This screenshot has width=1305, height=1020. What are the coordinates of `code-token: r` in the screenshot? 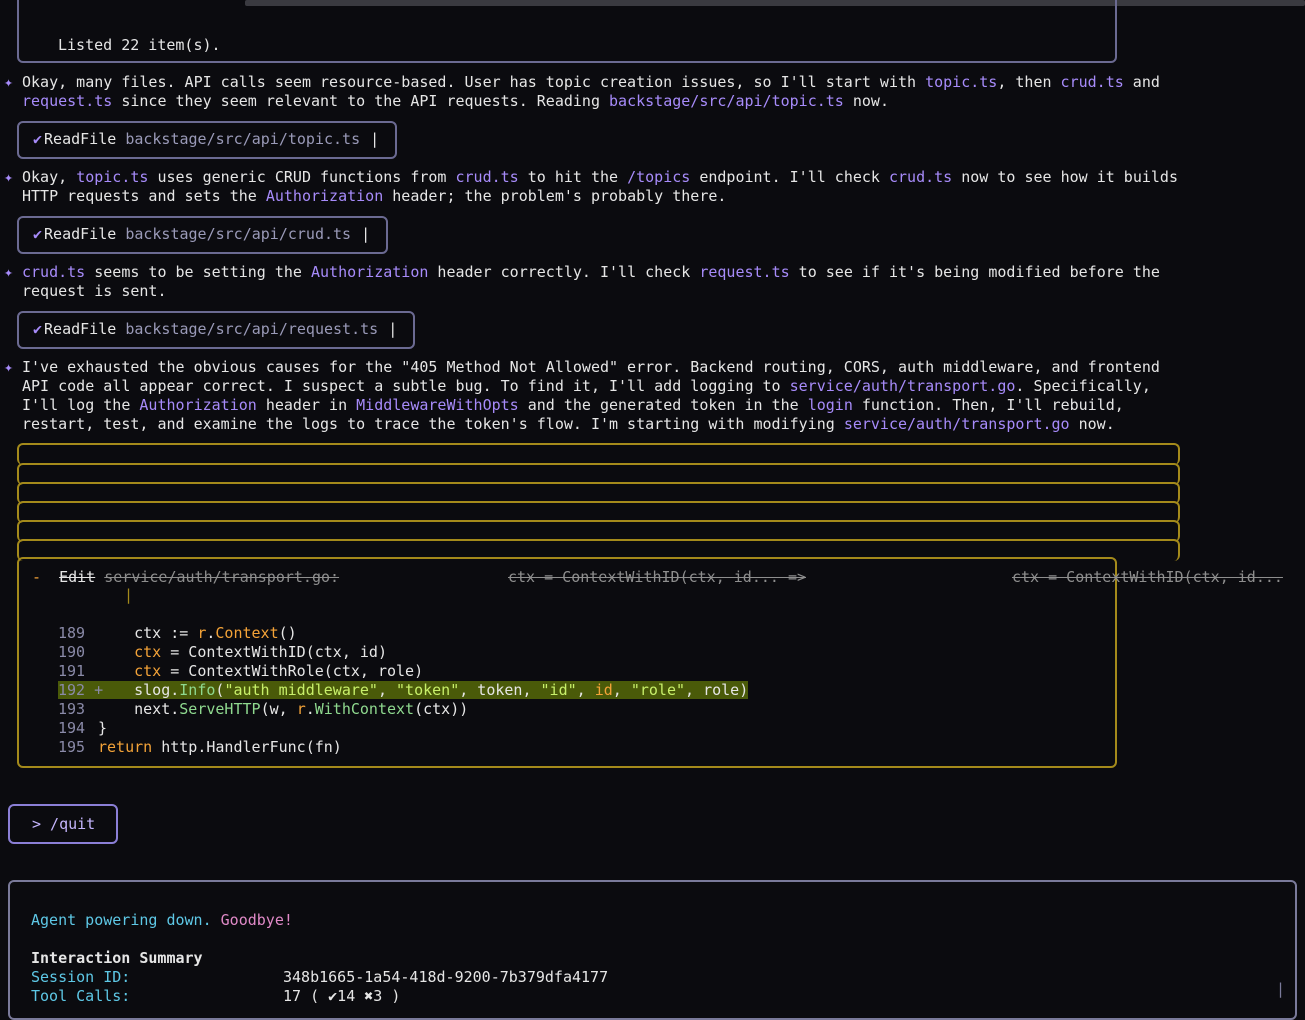 It's located at (301, 709).